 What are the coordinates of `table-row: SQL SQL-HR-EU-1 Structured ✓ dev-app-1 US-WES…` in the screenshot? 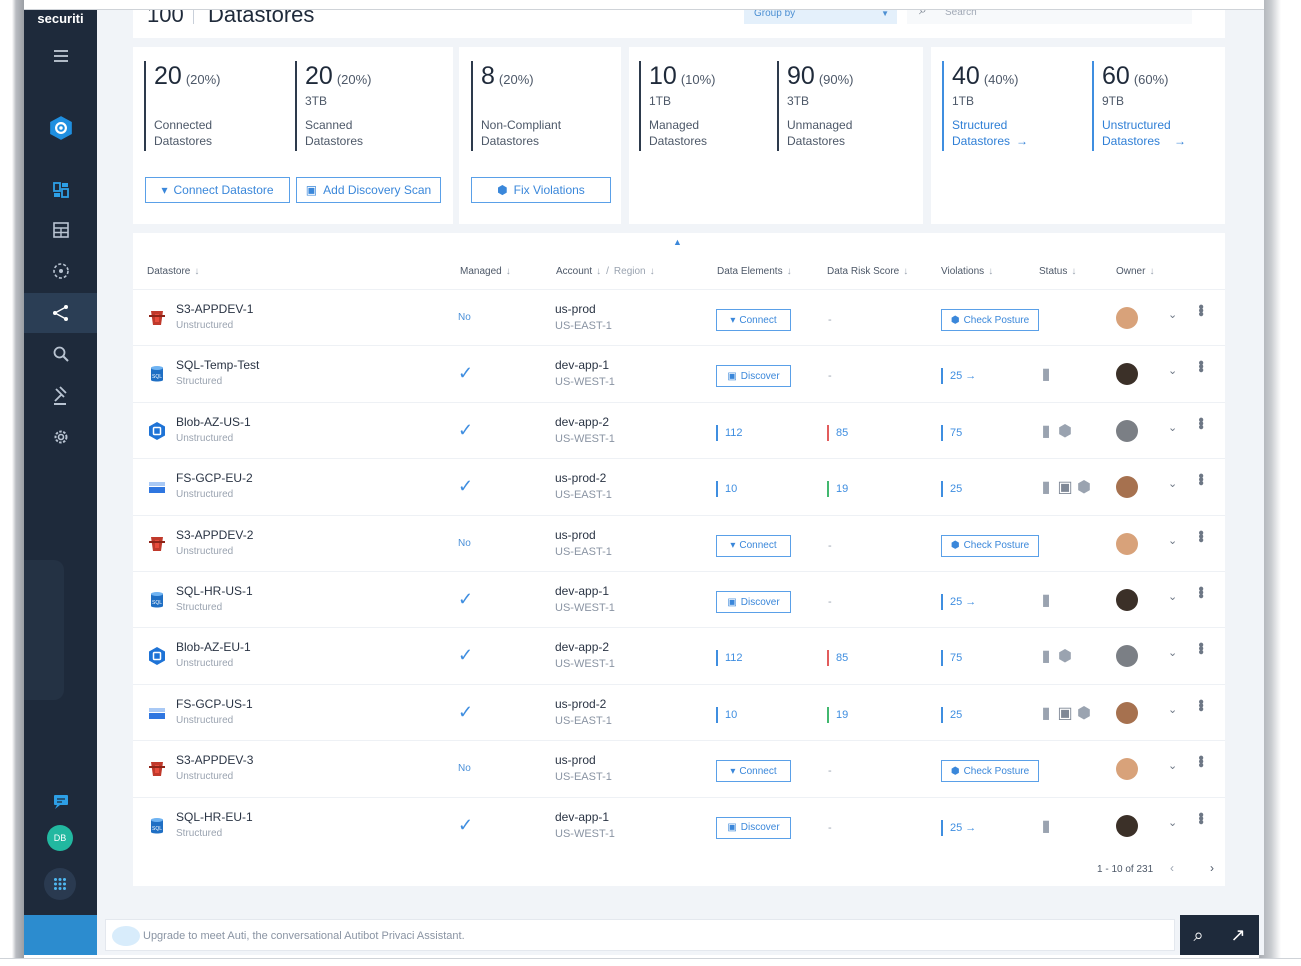 It's located at (679, 824).